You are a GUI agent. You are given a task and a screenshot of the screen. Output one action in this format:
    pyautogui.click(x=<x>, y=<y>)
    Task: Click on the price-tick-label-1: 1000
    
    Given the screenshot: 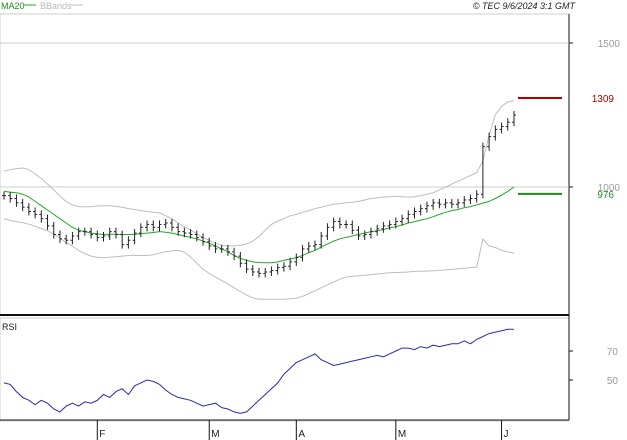 What is the action you would take?
    pyautogui.click(x=609, y=188)
    